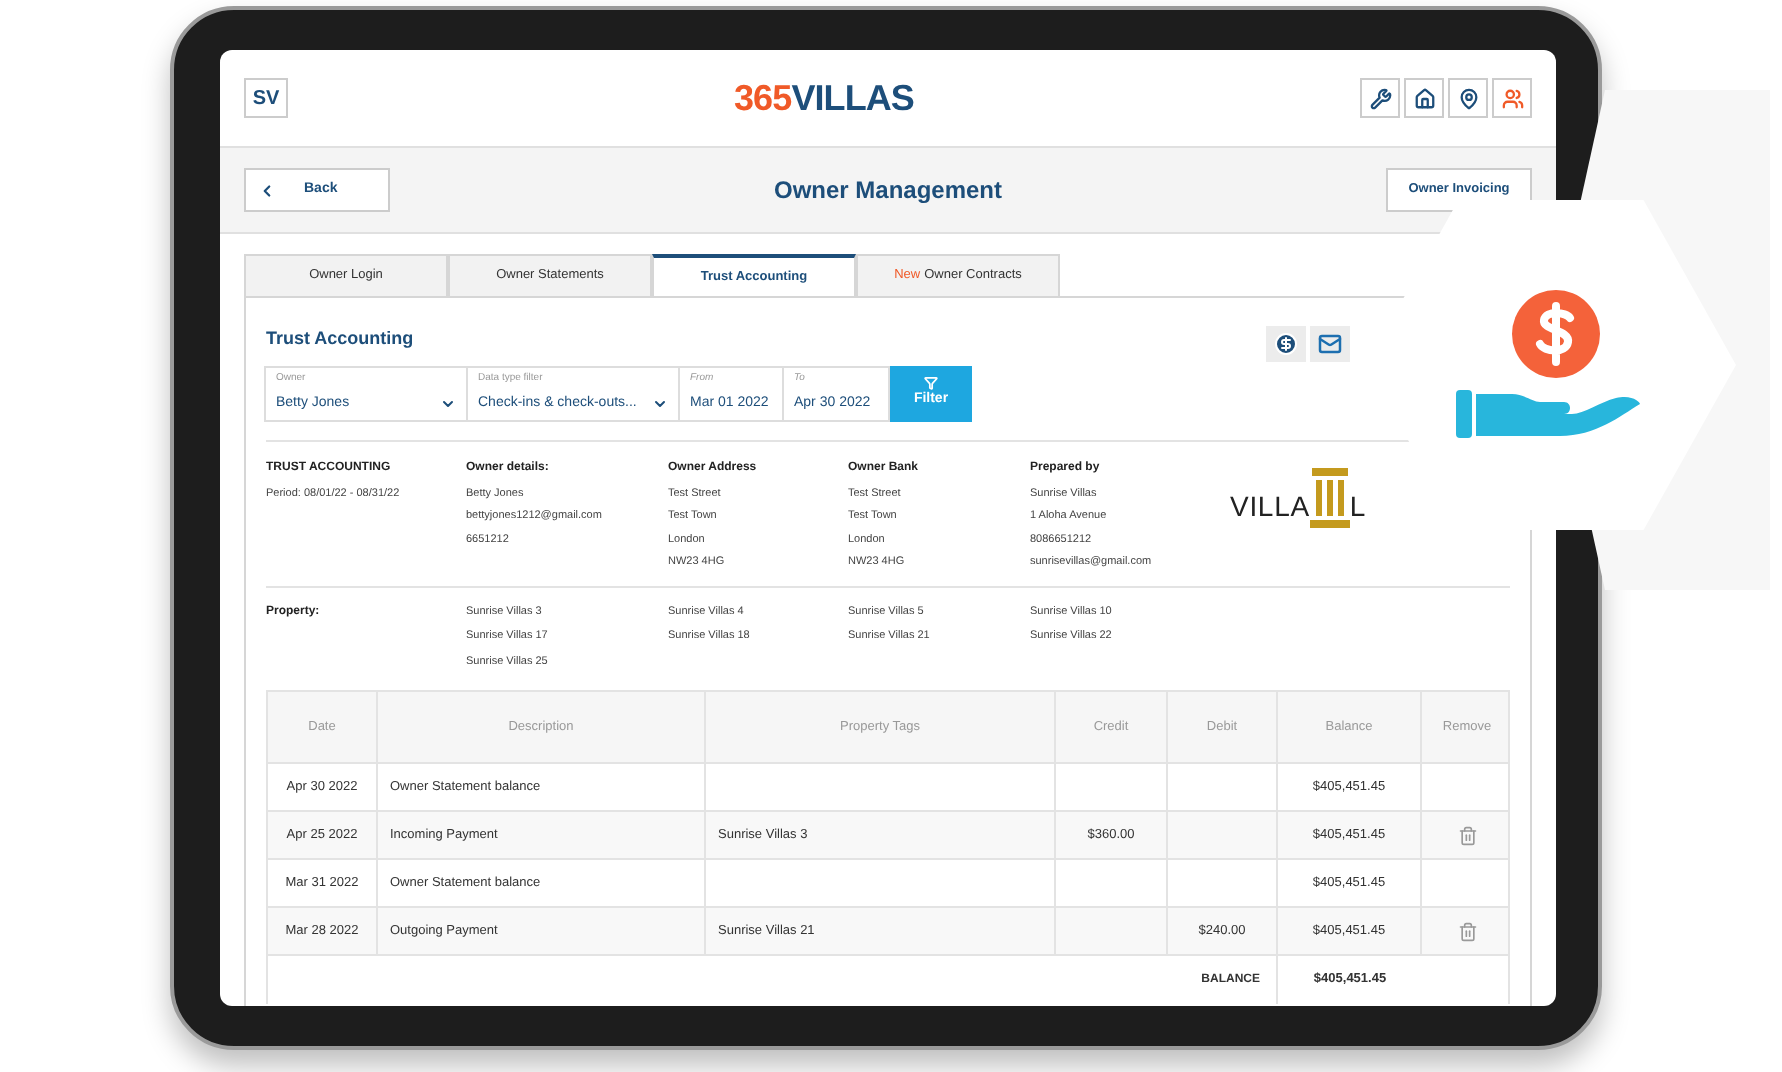 This screenshot has width=1782, height=1072. I want to click on tools-button, so click(1380, 98).